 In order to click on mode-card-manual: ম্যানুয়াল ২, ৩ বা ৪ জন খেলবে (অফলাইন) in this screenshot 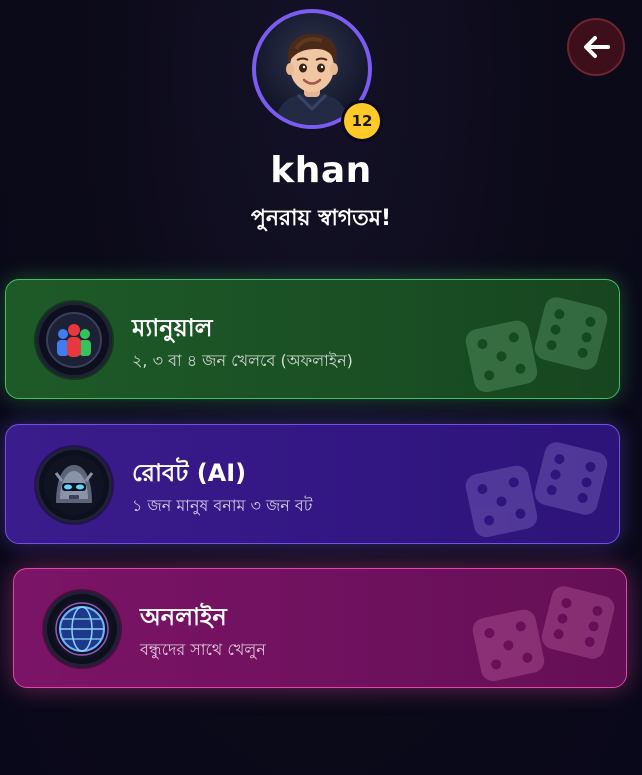, I will do `click(312, 339)`.